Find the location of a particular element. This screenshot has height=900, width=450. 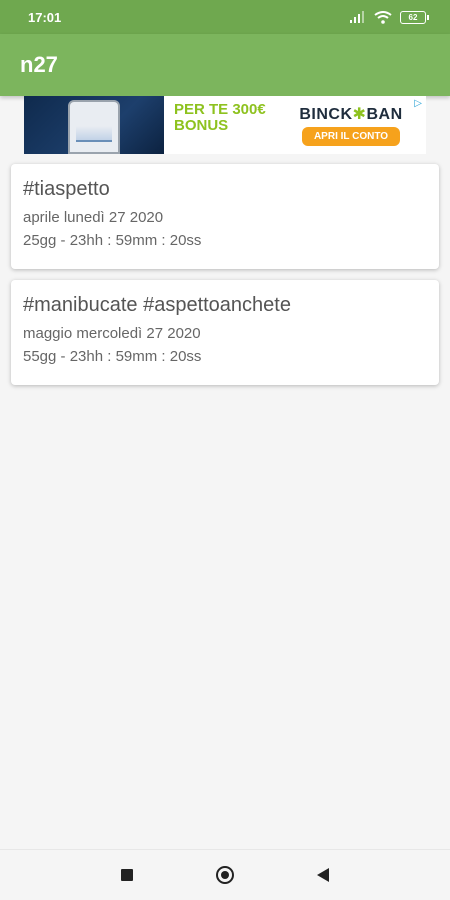

phone-illustration is located at coordinates (94, 127).